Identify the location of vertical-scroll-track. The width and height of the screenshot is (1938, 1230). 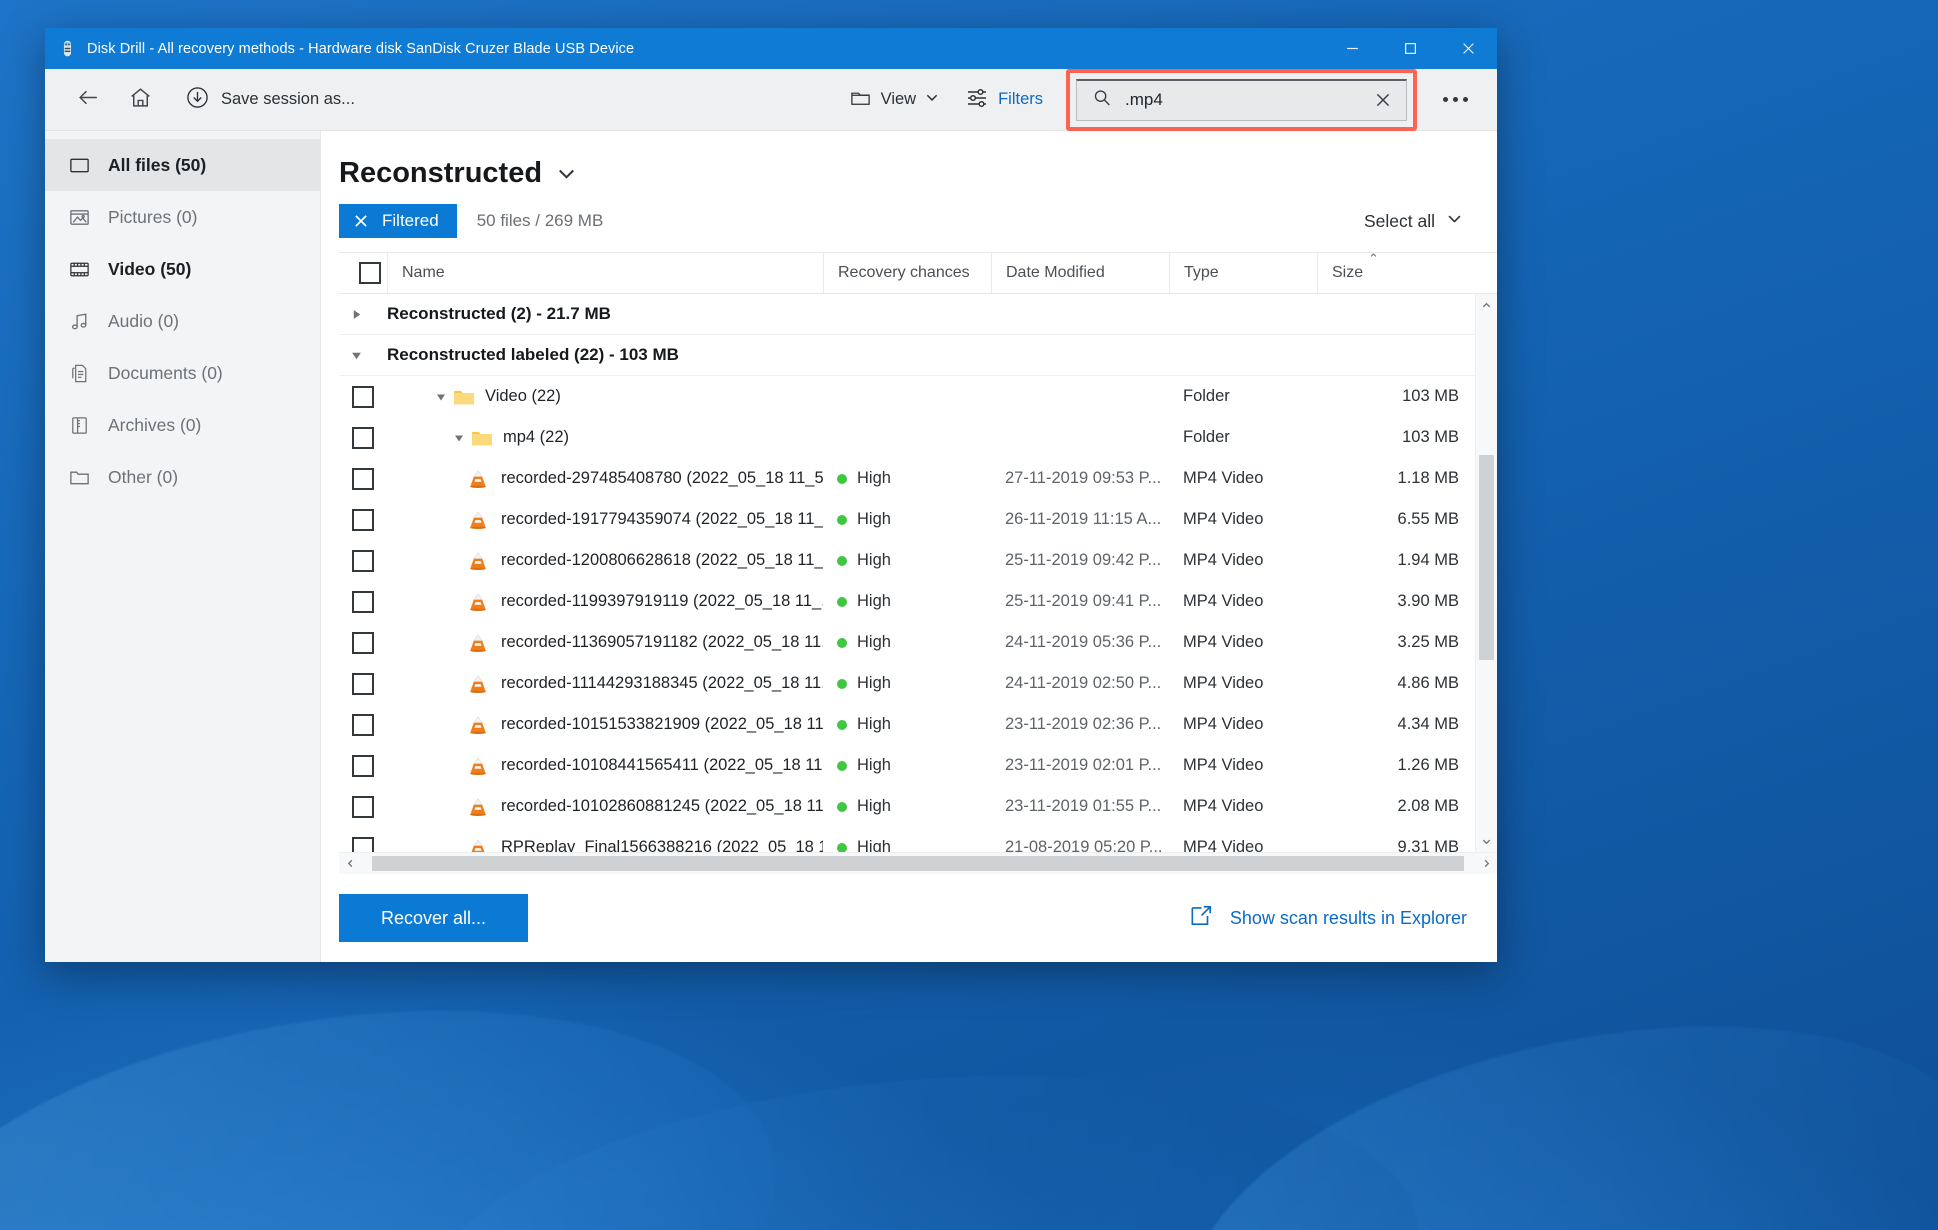
(1486, 573).